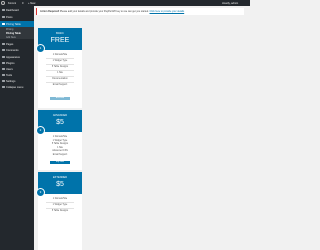 The image size is (320, 250). I want to click on sidebar-item-label: Collapse menu, so click(15, 87).